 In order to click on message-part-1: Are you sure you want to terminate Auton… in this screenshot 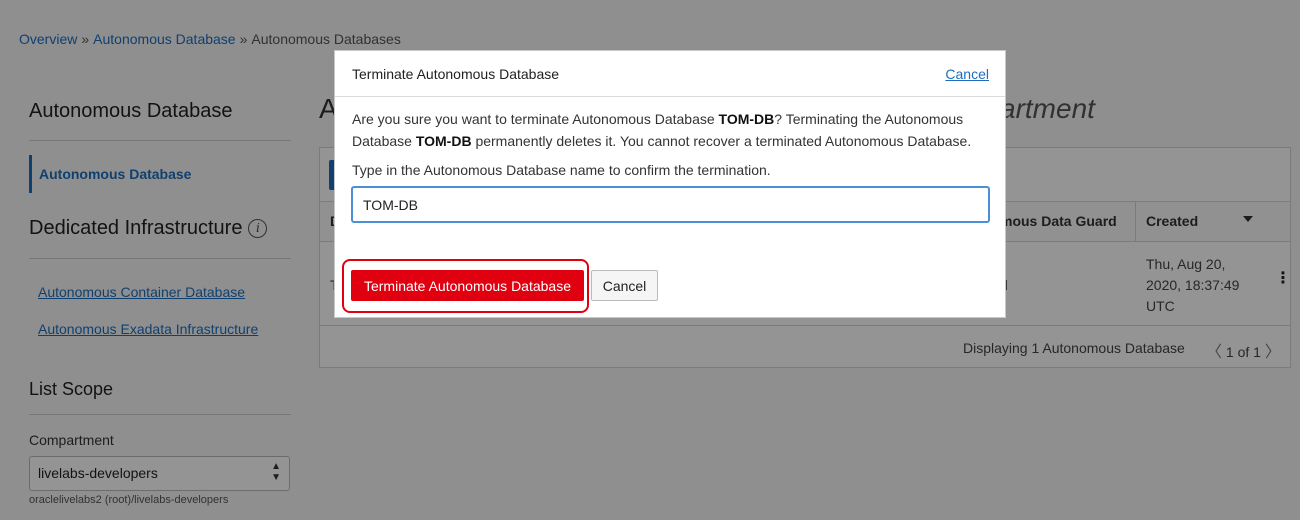, I will do `click(535, 119)`.